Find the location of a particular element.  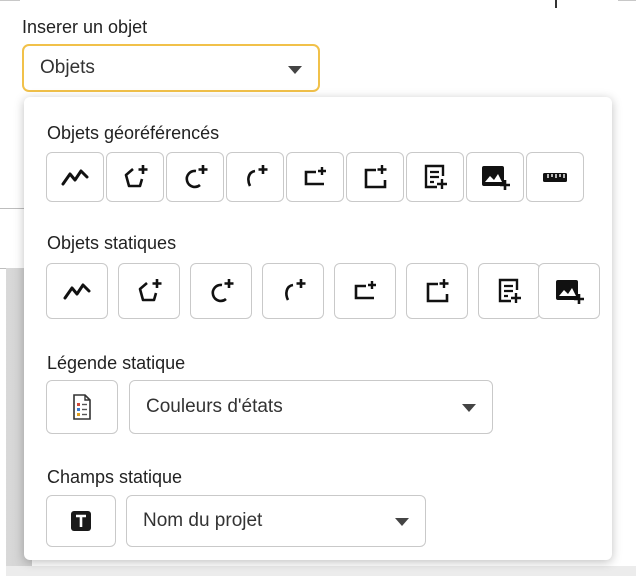

georef-polyline-button is located at coordinates (75, 177).